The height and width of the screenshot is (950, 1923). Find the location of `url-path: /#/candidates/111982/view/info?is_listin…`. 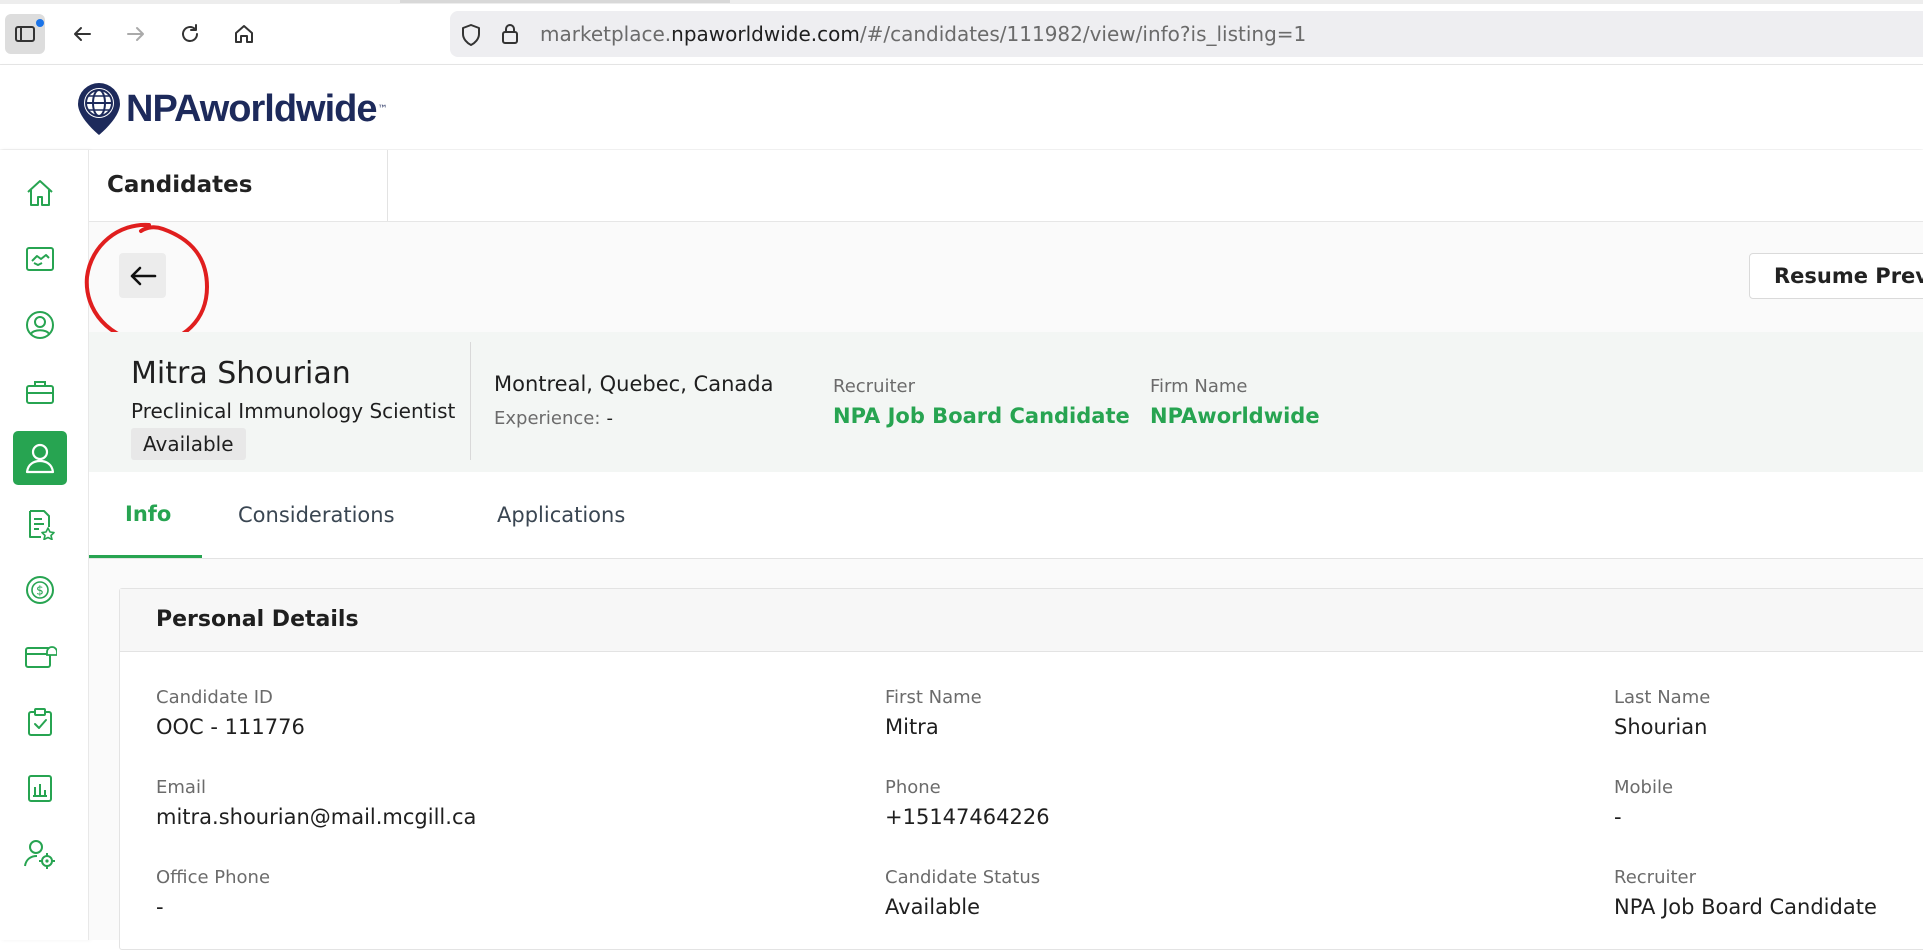

url-path: /#/candidates/111982/view/info?is_listin… is located at coordinates (1083, 34).